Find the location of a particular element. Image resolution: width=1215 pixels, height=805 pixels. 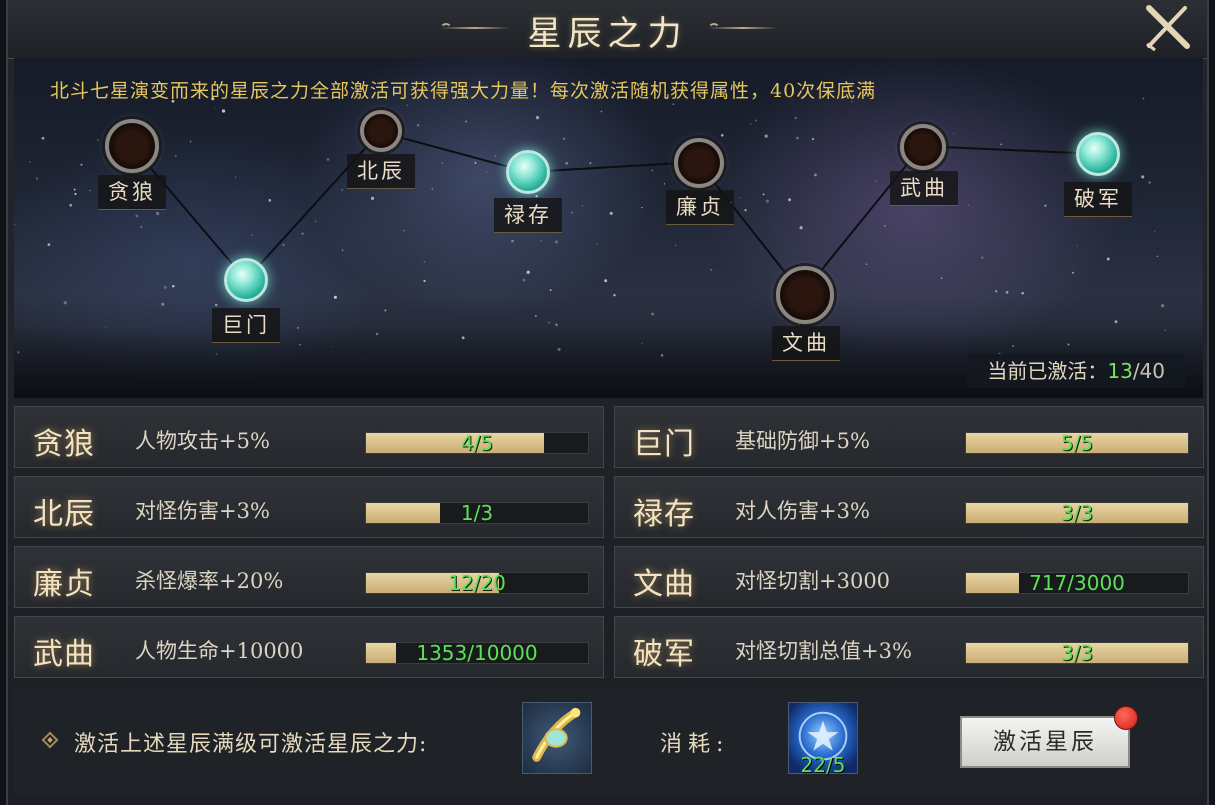

progress-text: 1/3 is located at coordinates (477, 513).